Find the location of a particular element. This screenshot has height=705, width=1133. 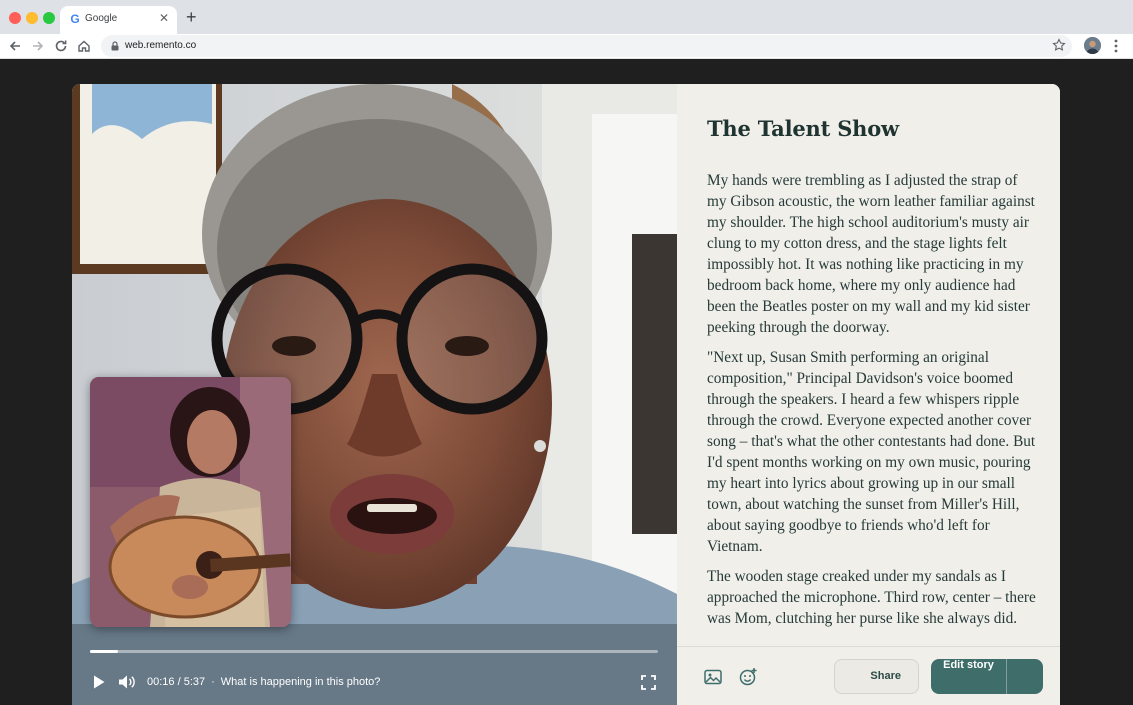

forward-icon is located at coordinates (38, 46).